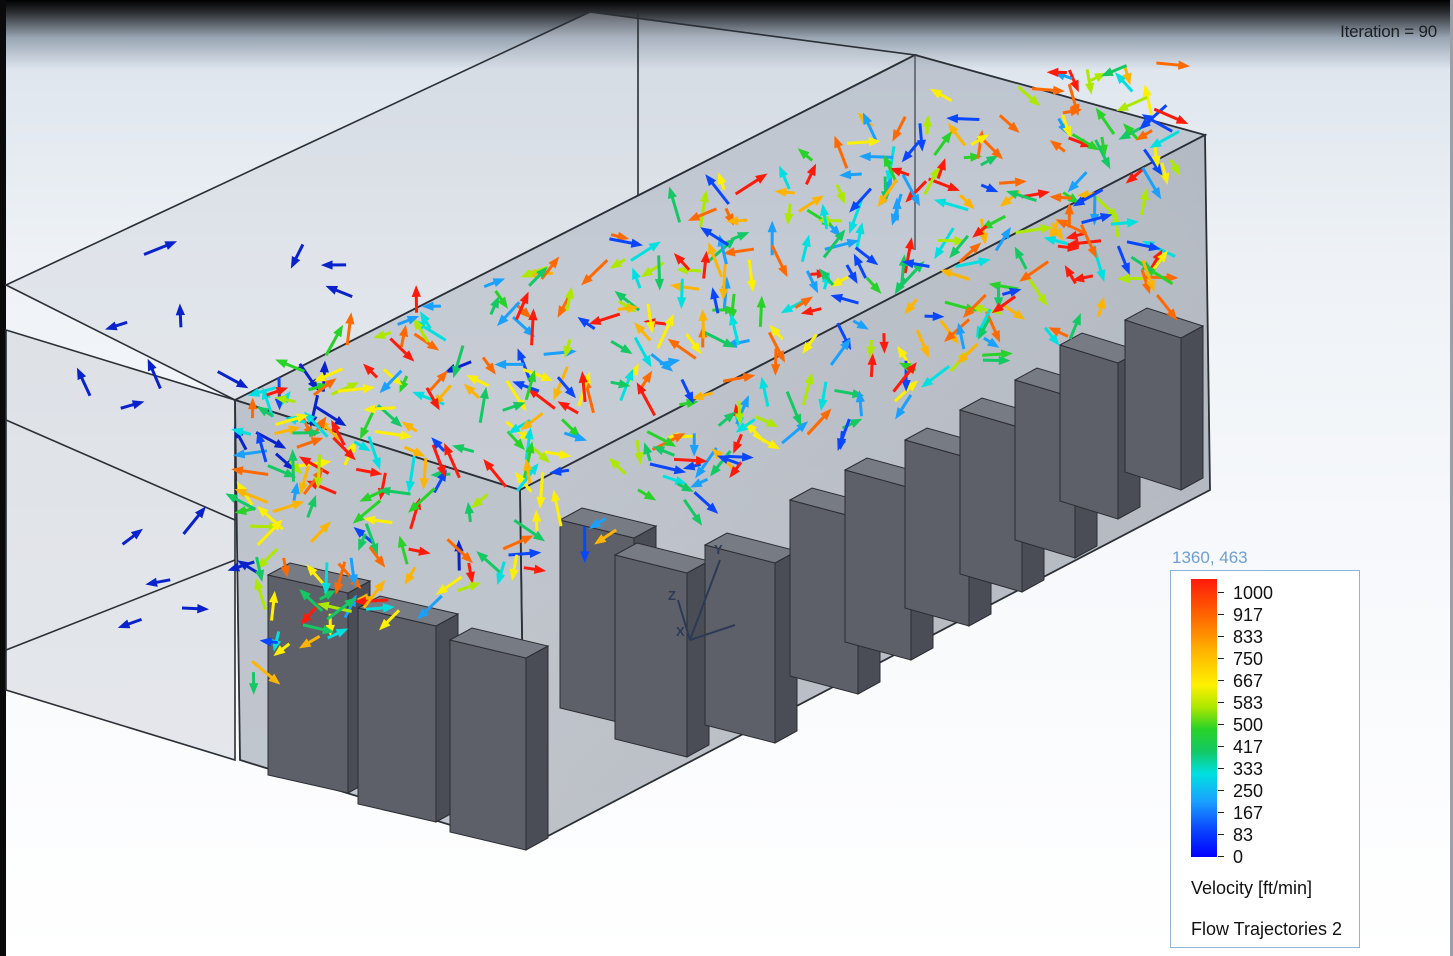  What do you see at coordinates (1248, 747) in the screenshot?
I see `legend-tick-label: 417` at bounding box center [1248, 747].